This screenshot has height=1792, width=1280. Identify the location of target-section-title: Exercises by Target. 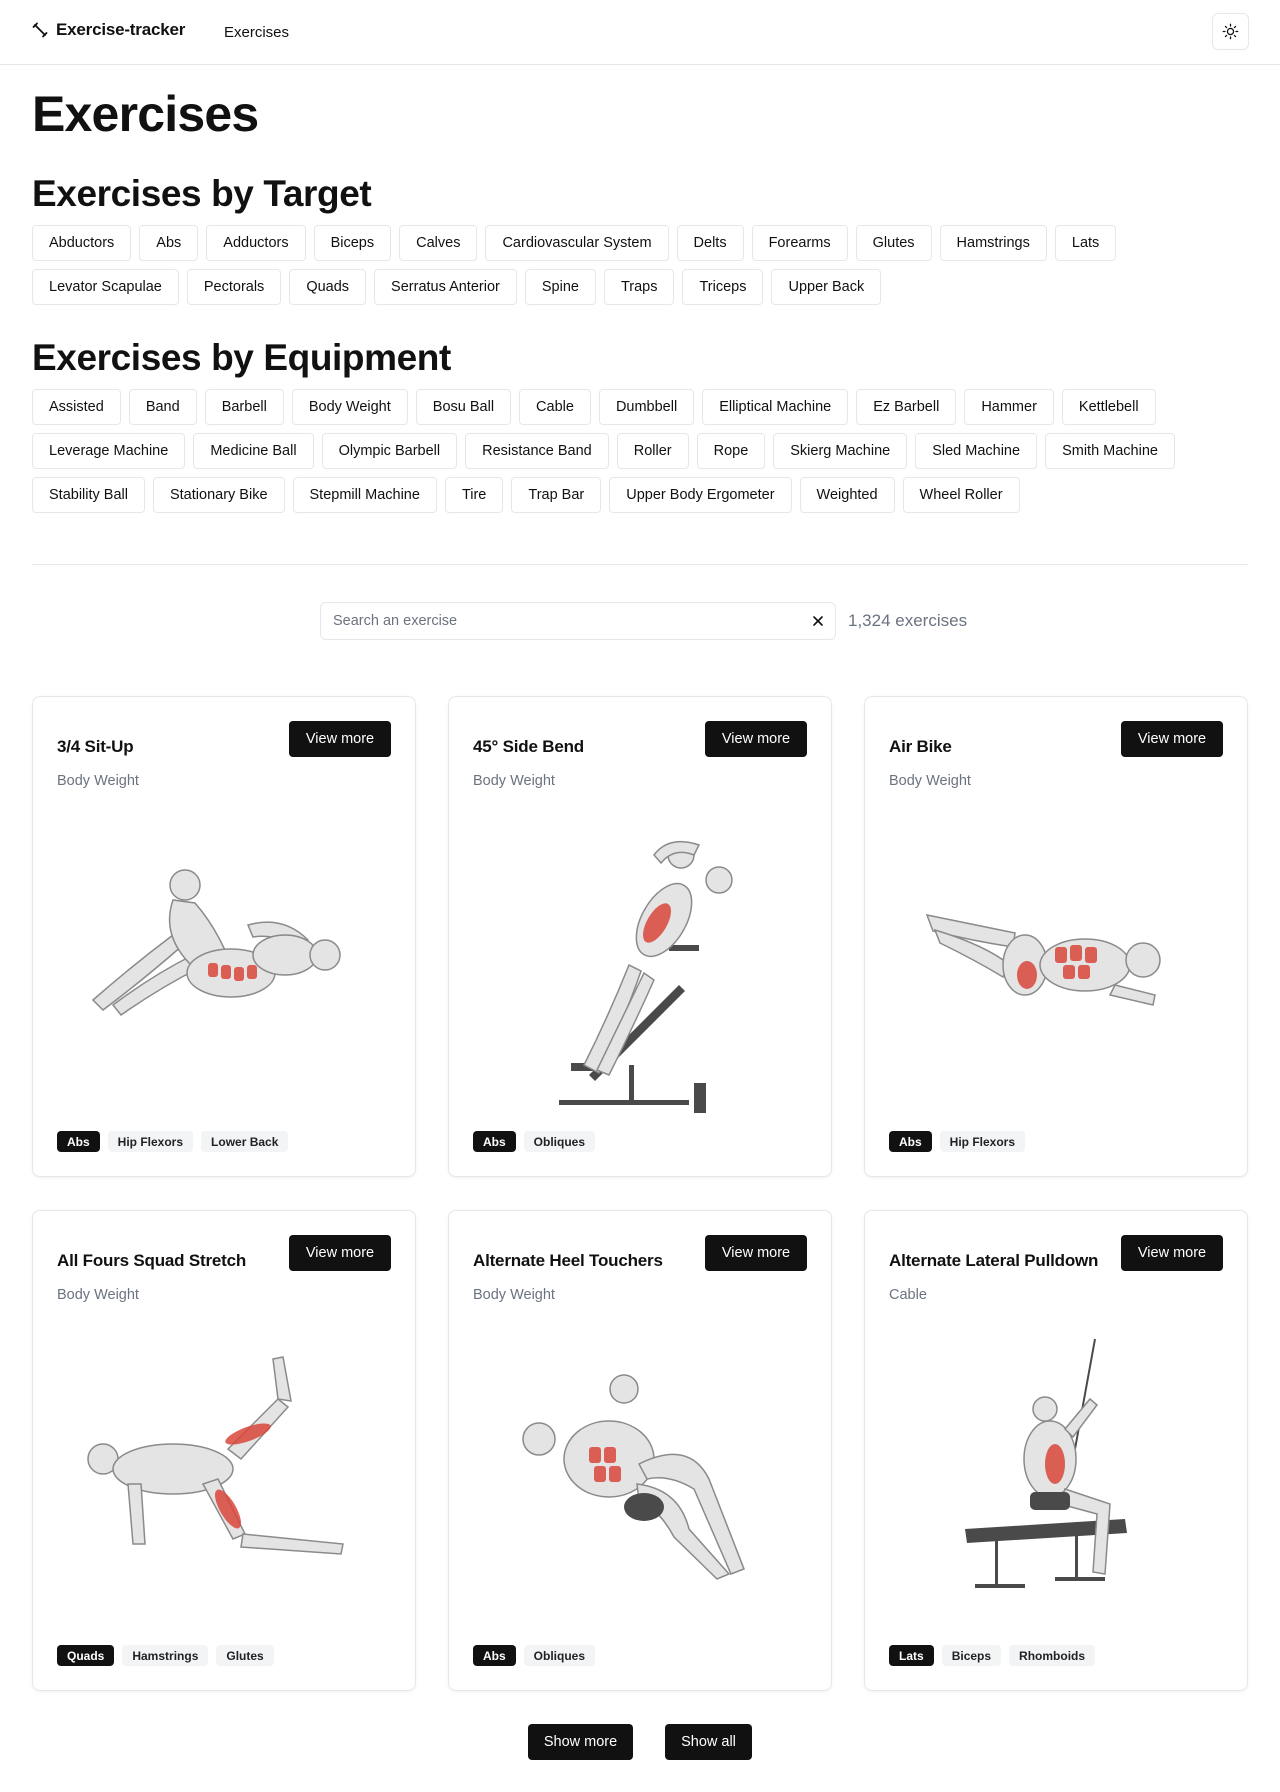
(202, 193).